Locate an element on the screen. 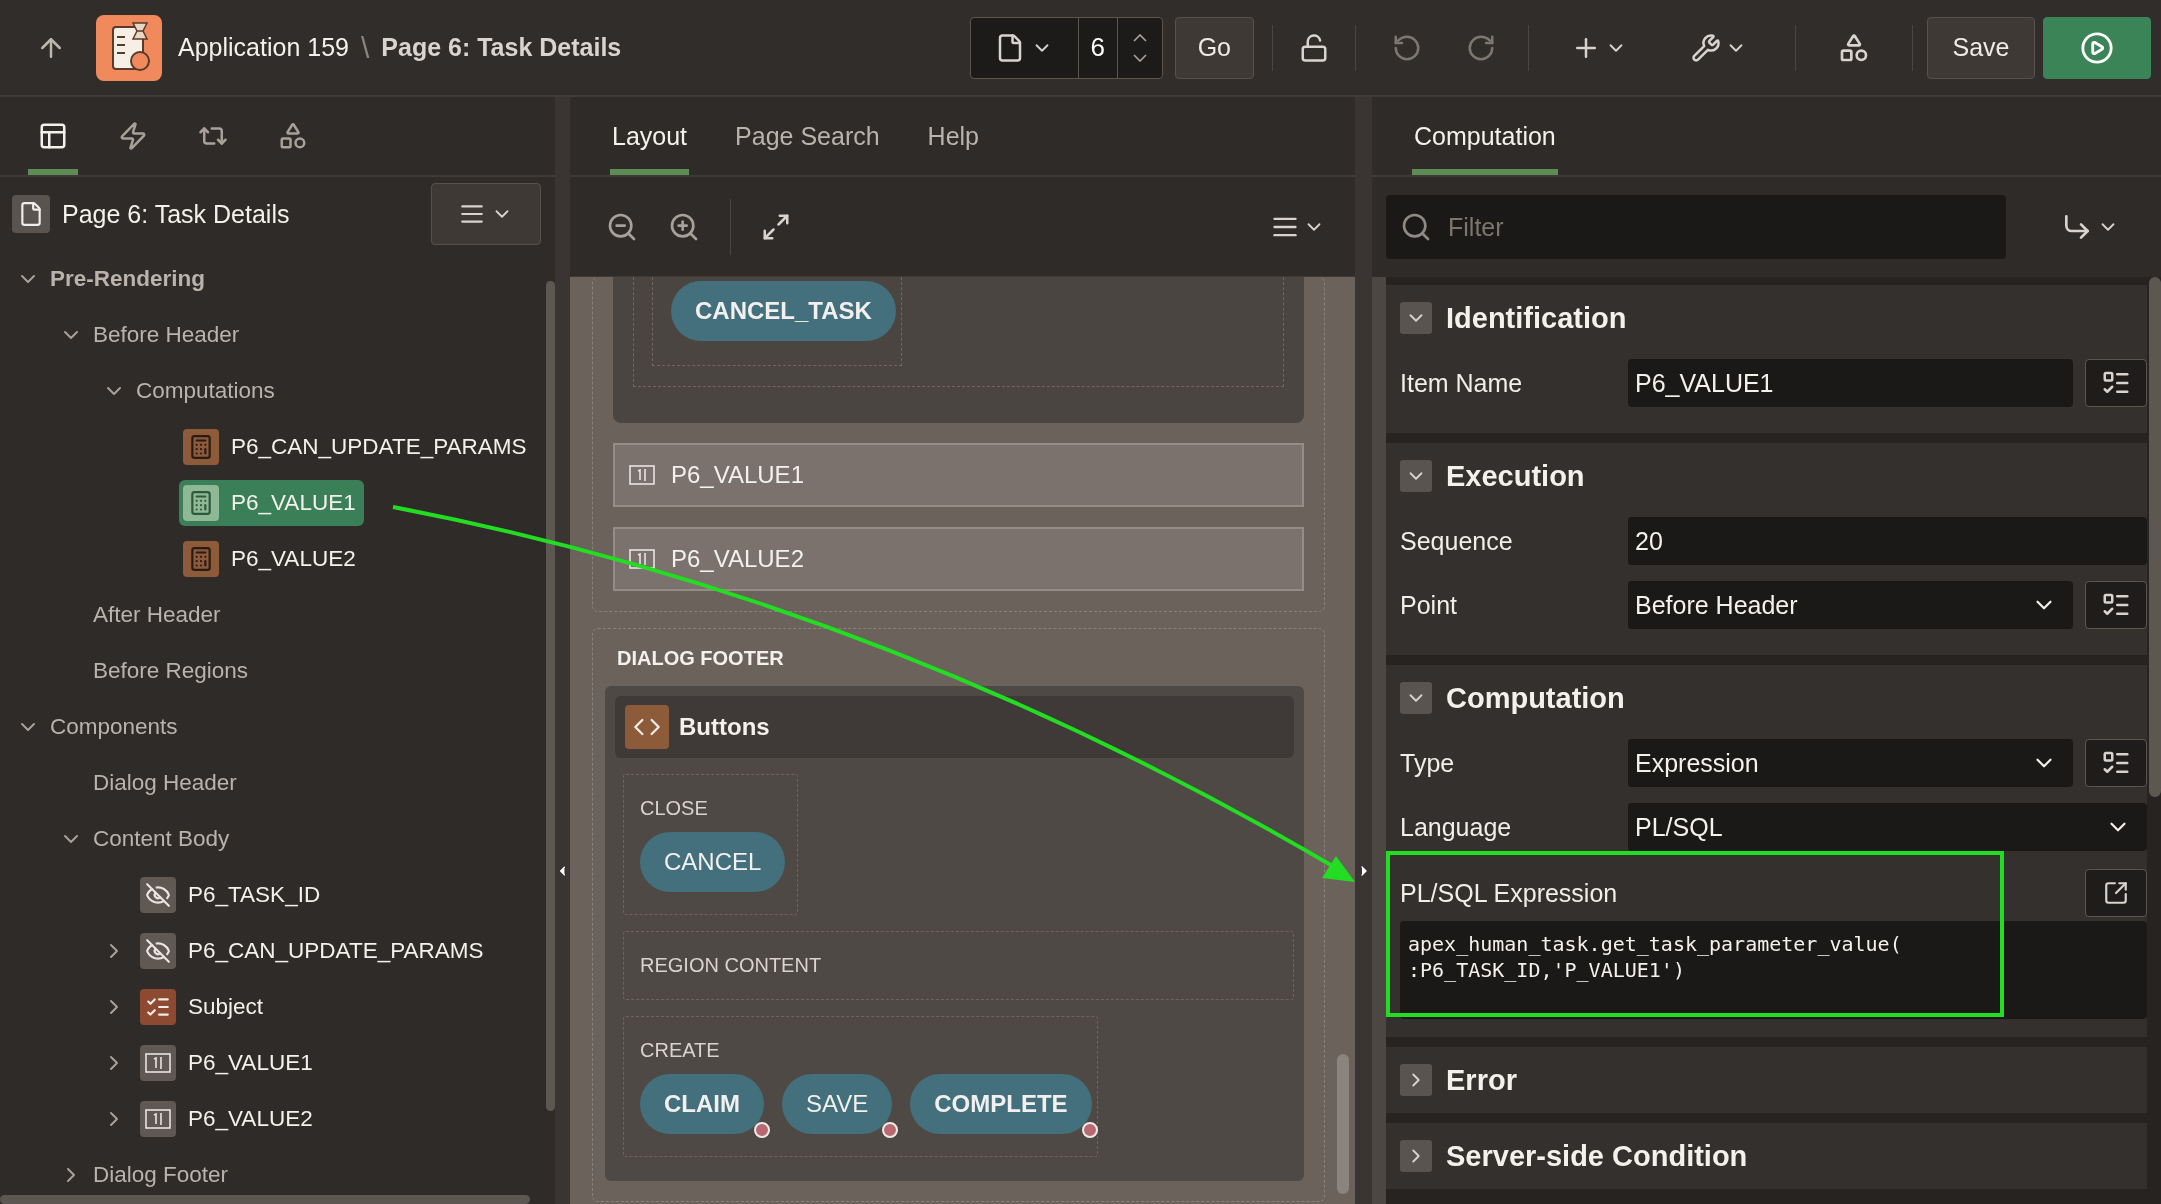 The height and width of the screenshot is (1204, 2161). input-field: 20 is located at coordinates (1887, 541).